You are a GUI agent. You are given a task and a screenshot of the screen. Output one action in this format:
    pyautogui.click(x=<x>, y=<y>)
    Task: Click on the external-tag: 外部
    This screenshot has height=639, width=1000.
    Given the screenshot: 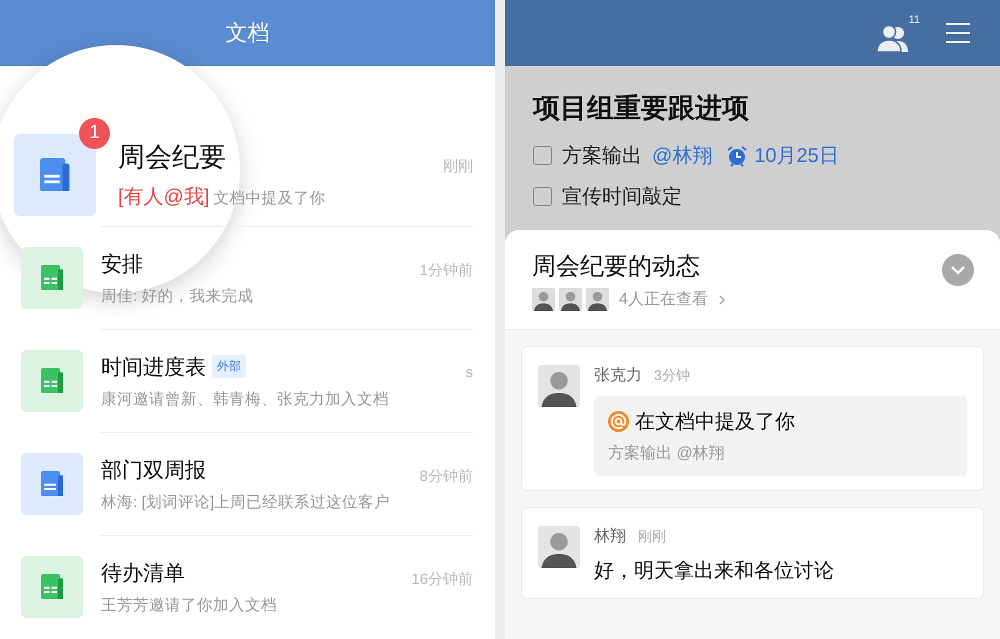 What is the action you would take?
    pyautogui.click(x=229, y=366)
    